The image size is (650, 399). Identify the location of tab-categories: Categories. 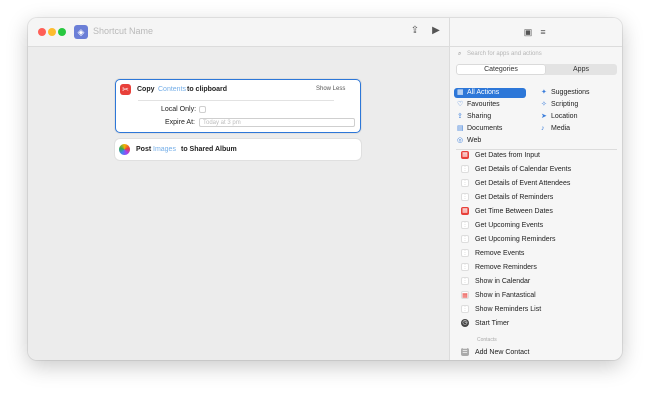
(501, 69).